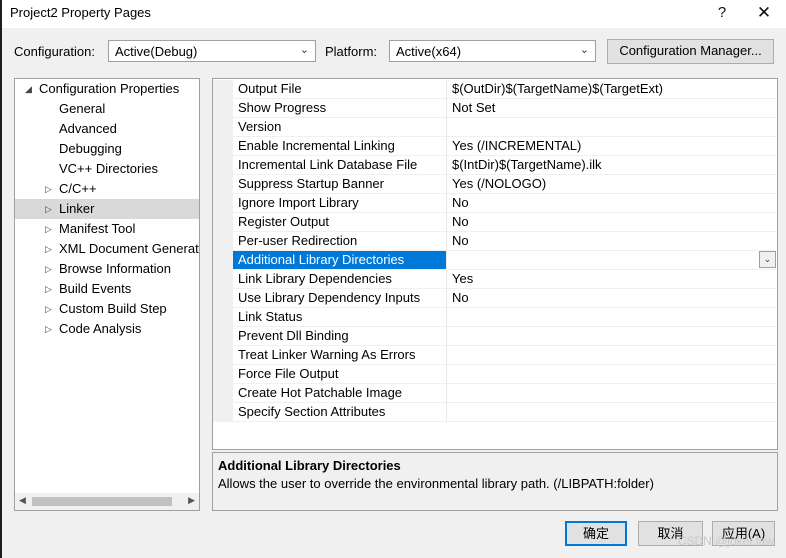 The height and width of the screenshot is (558, 786). I want to click on tree-item-label: Manifest Tool, so click(97, 228).